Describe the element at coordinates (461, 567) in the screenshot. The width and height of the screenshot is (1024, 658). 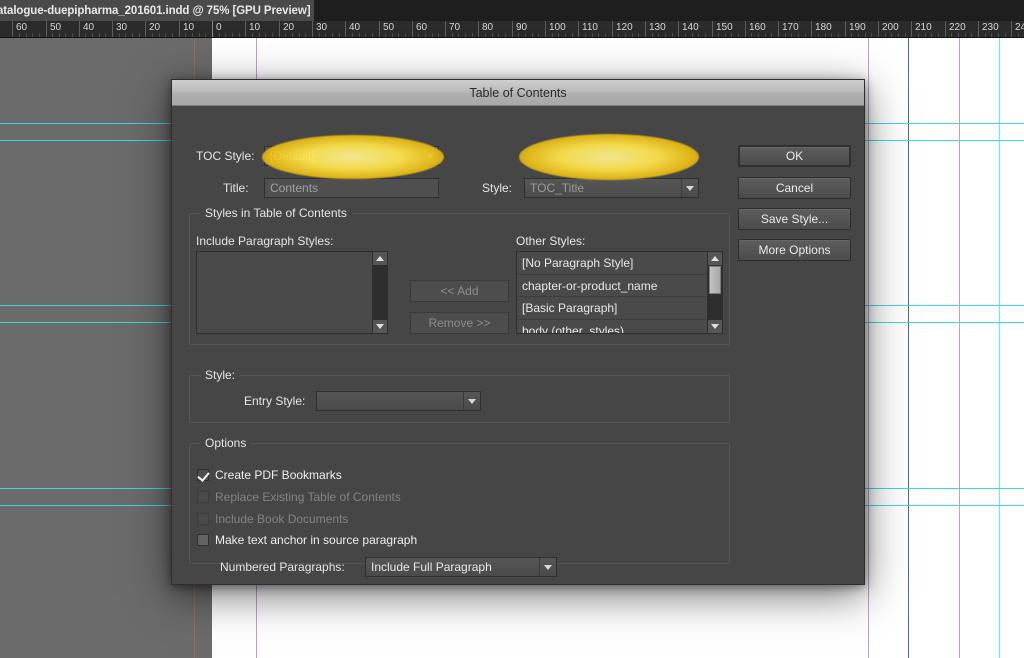
I see `numbered-paragraphs-dropdown: Include Full Paragraph` at that location.